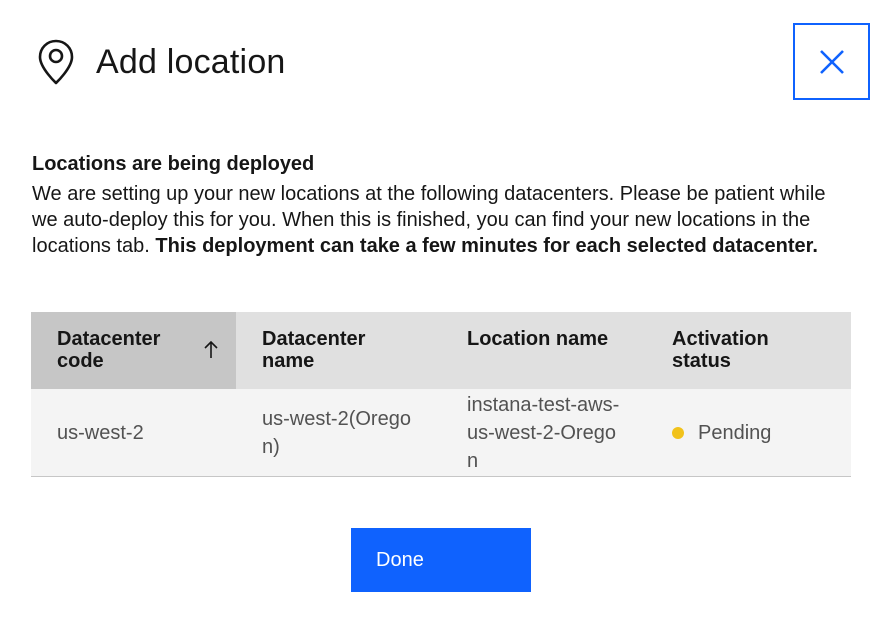  I want to click on column-label: Location name, so click(538, 339).